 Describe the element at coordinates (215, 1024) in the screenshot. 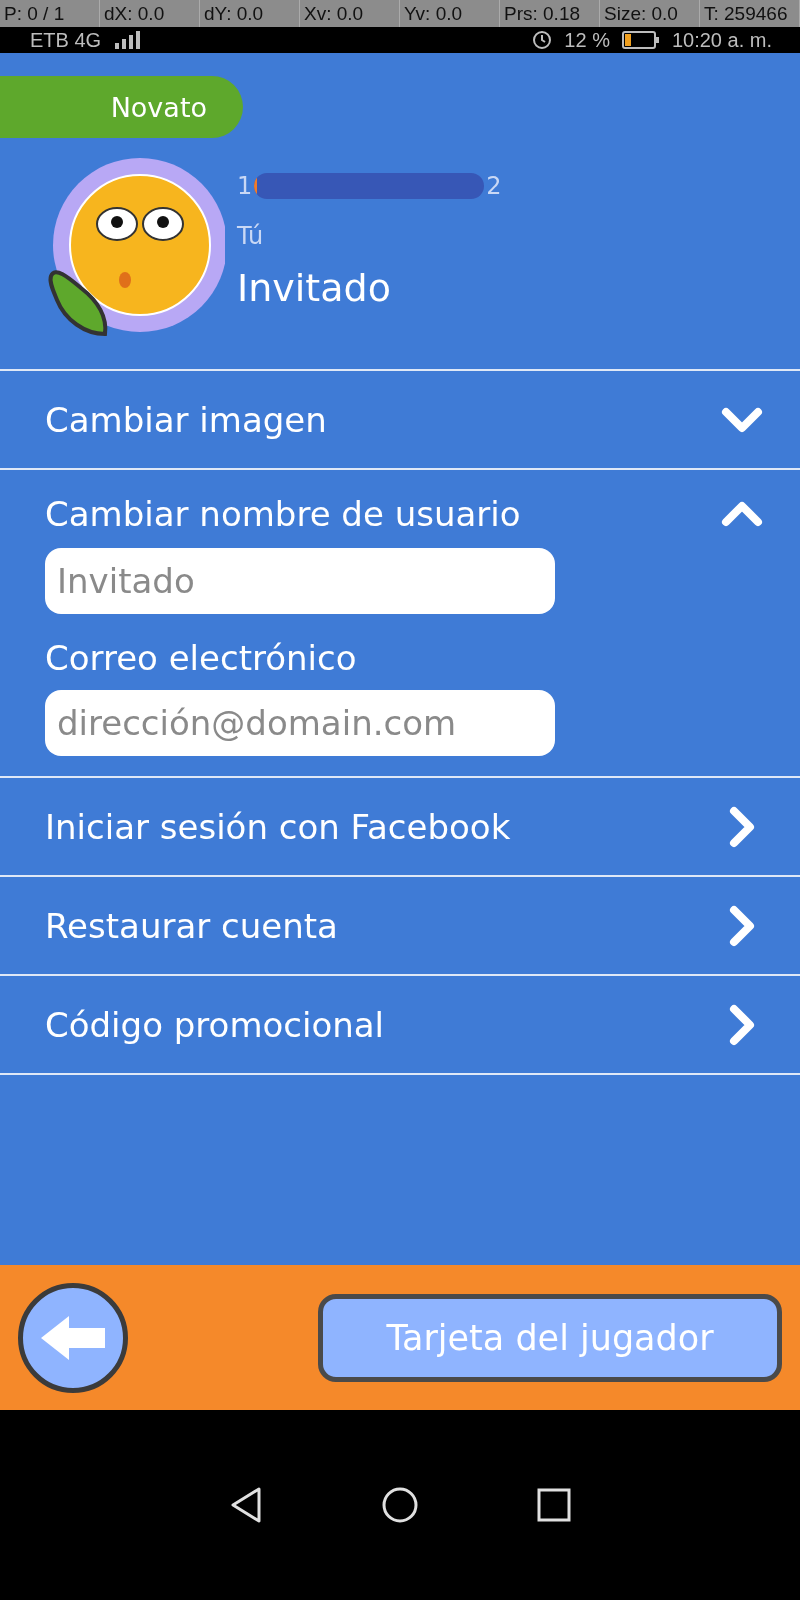

I see `menu-item: Código promocional` at that location.